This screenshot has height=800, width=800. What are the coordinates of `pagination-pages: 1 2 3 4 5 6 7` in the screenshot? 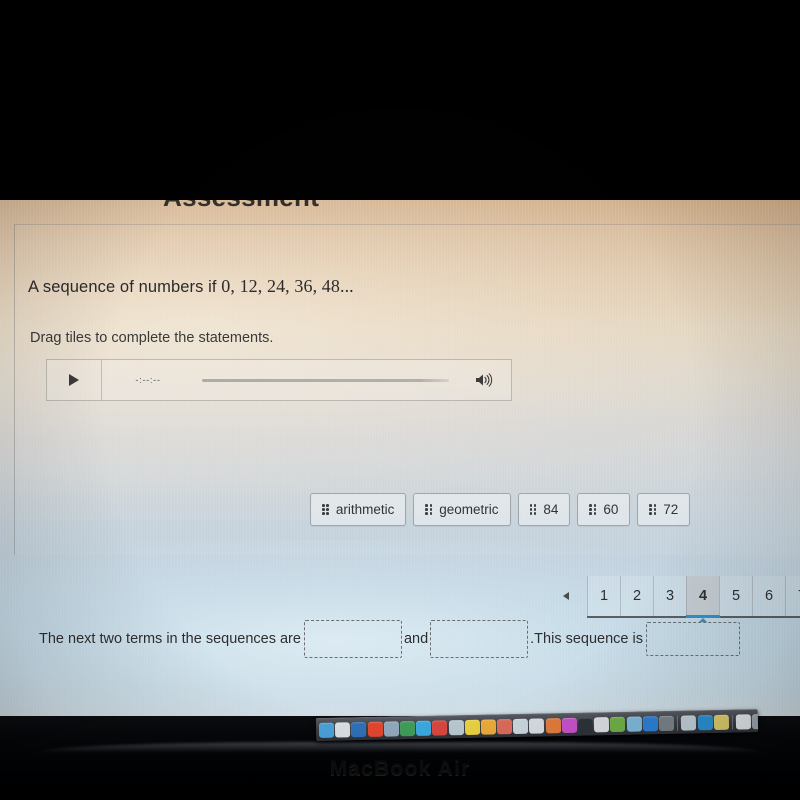 It's located at (693, 597).